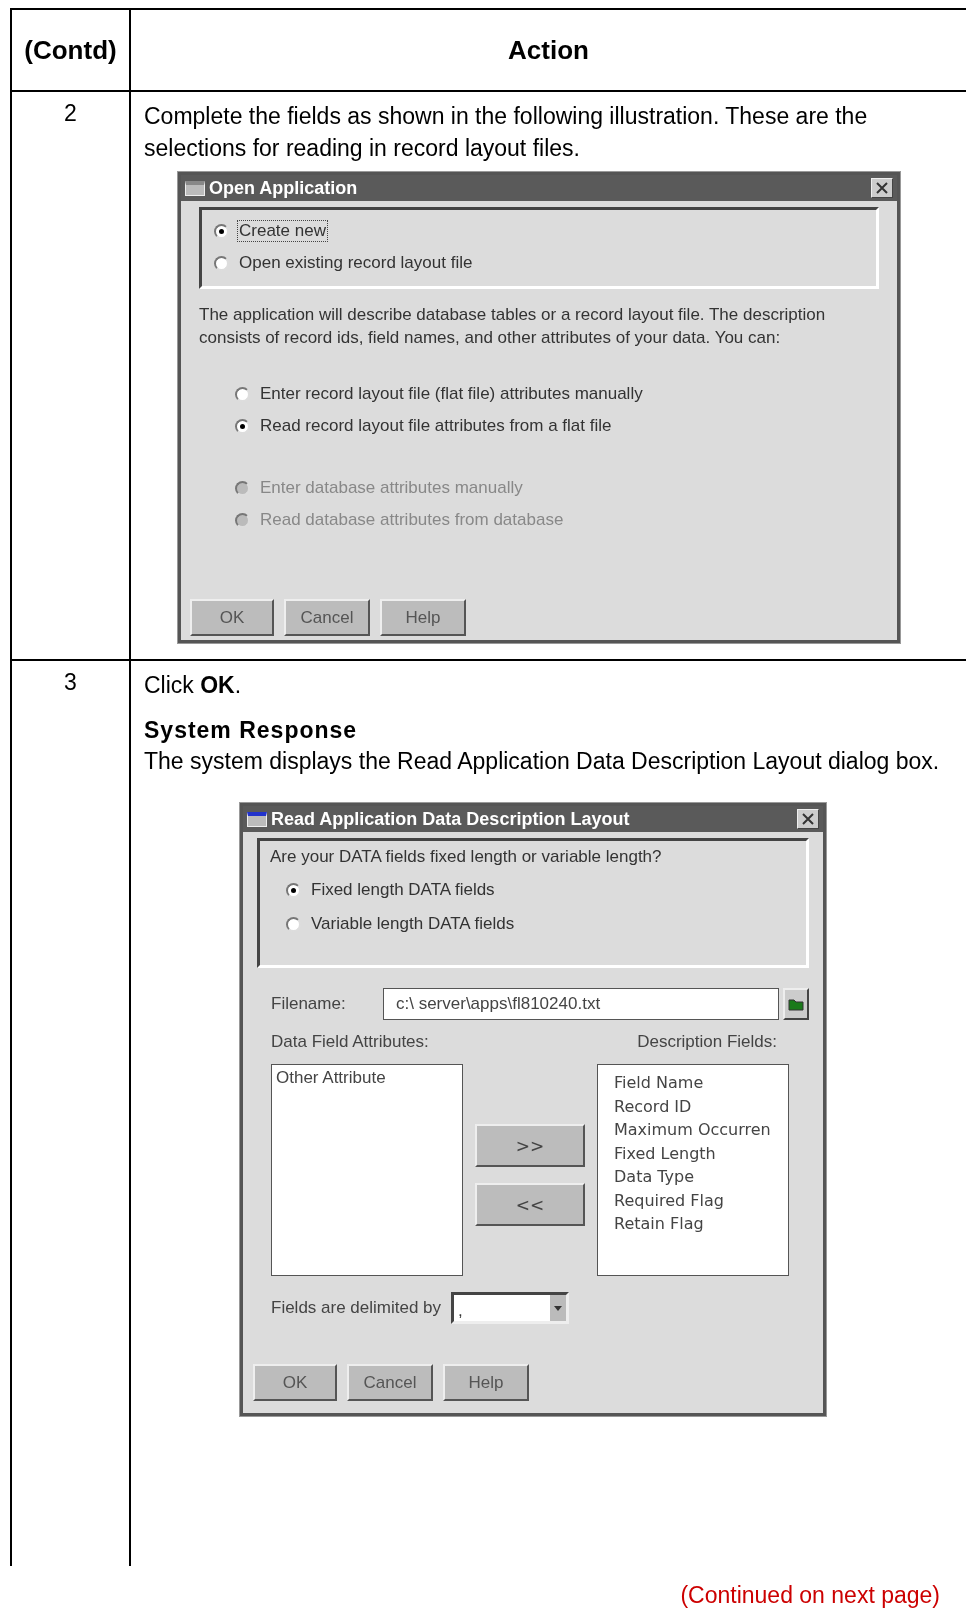  Describe the element at coordinates (530, 1204) in the screenshot. I see `move-button: <<` at that location.